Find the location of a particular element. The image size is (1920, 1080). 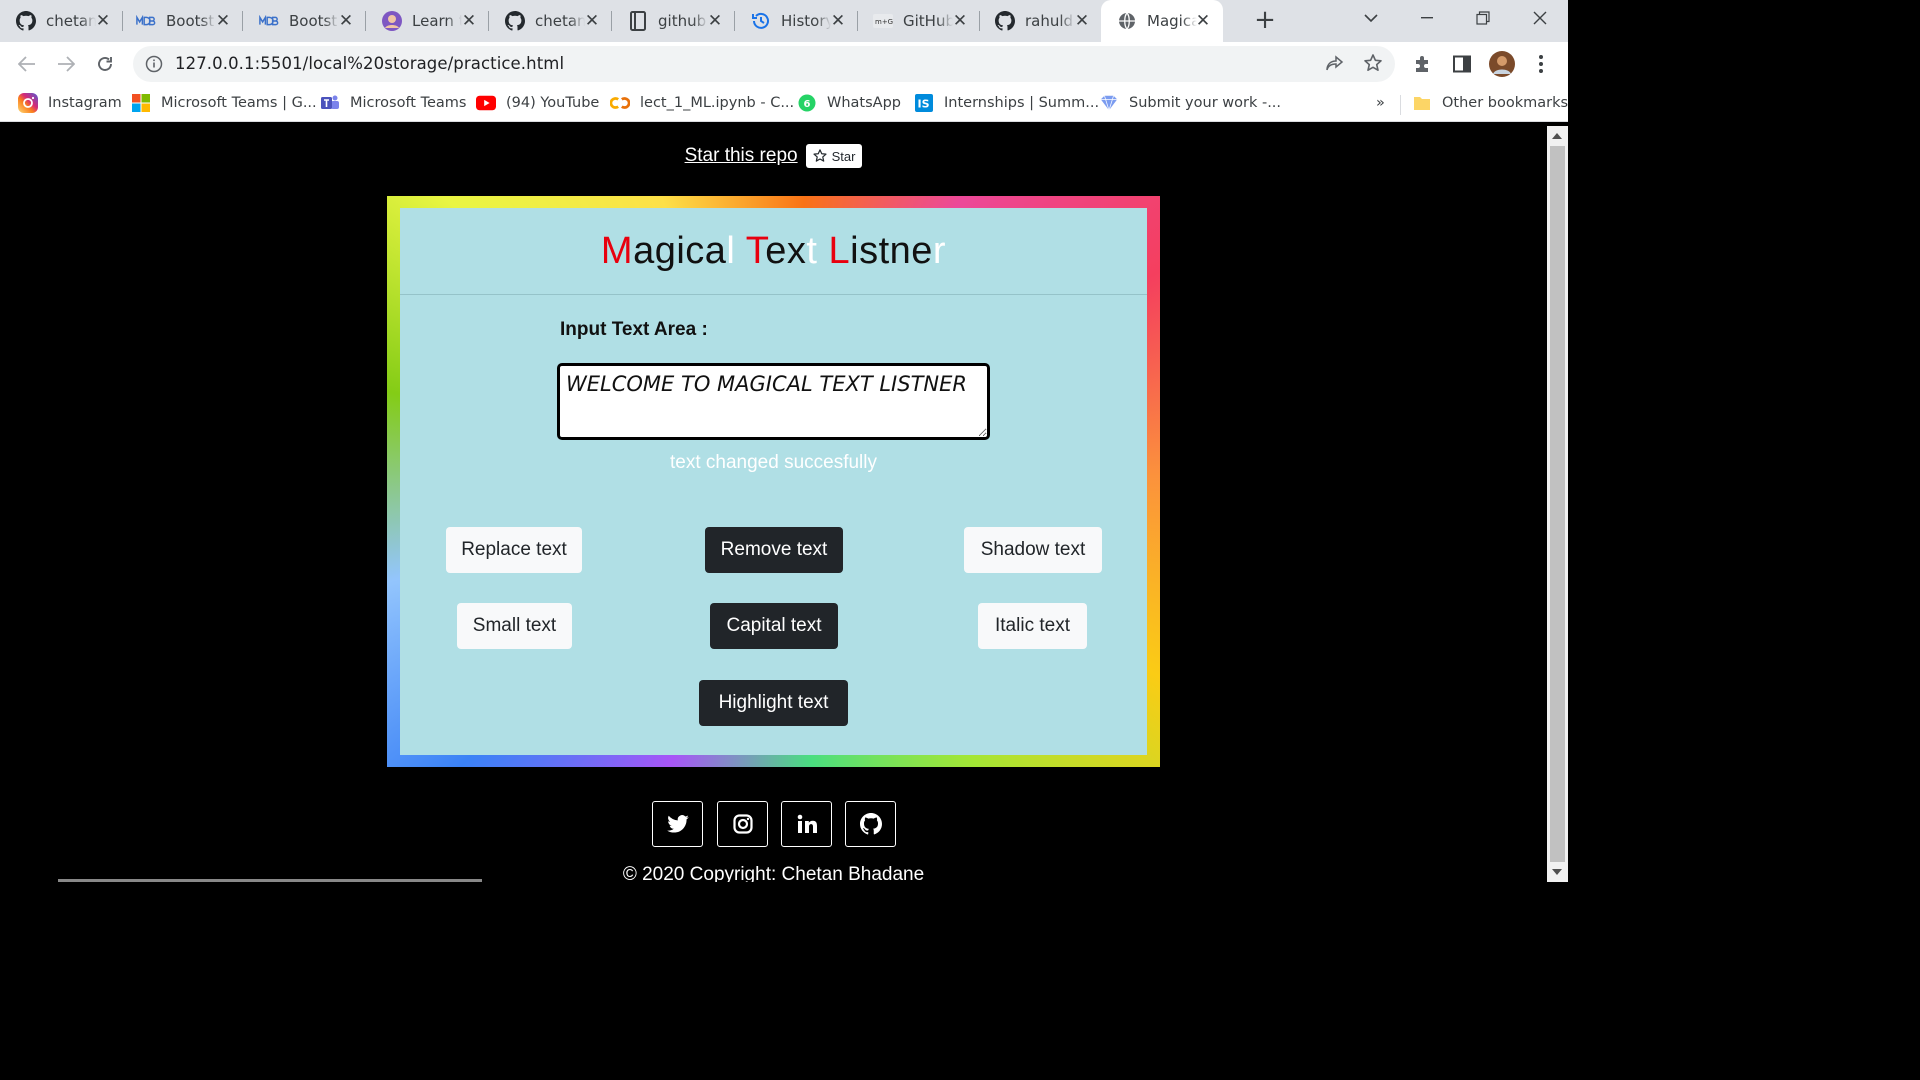

scroll-down-arrow-icon is located at coordinates (1557, 872).